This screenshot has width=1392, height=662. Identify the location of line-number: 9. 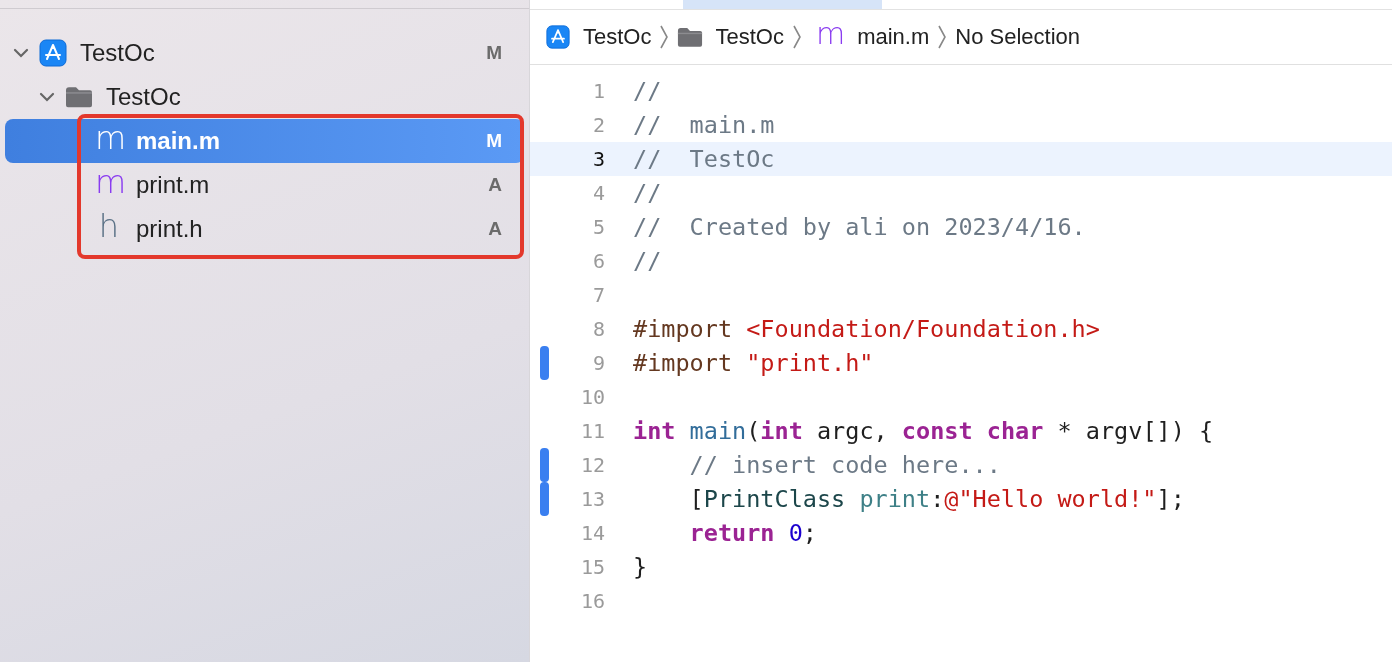
(598, 363).